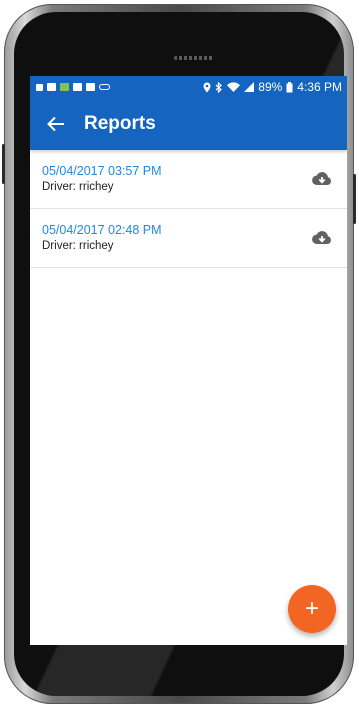 The height and width of the screenshot is (709, 359). I want to click on page-title: Reports, so click(120, 123).